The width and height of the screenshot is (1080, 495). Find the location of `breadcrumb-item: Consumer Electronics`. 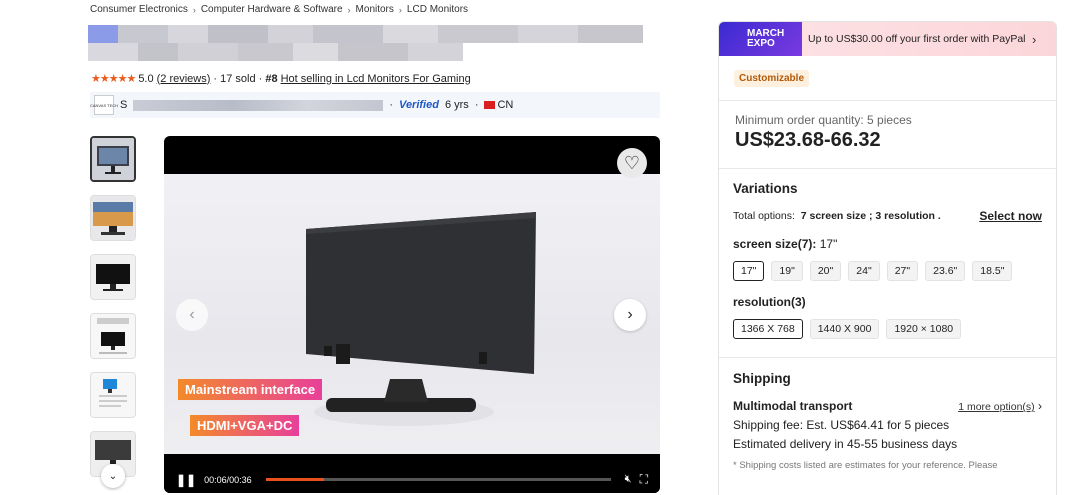

breadcrumb-item: Consumer Electronics is located at coordinates (139, 9).